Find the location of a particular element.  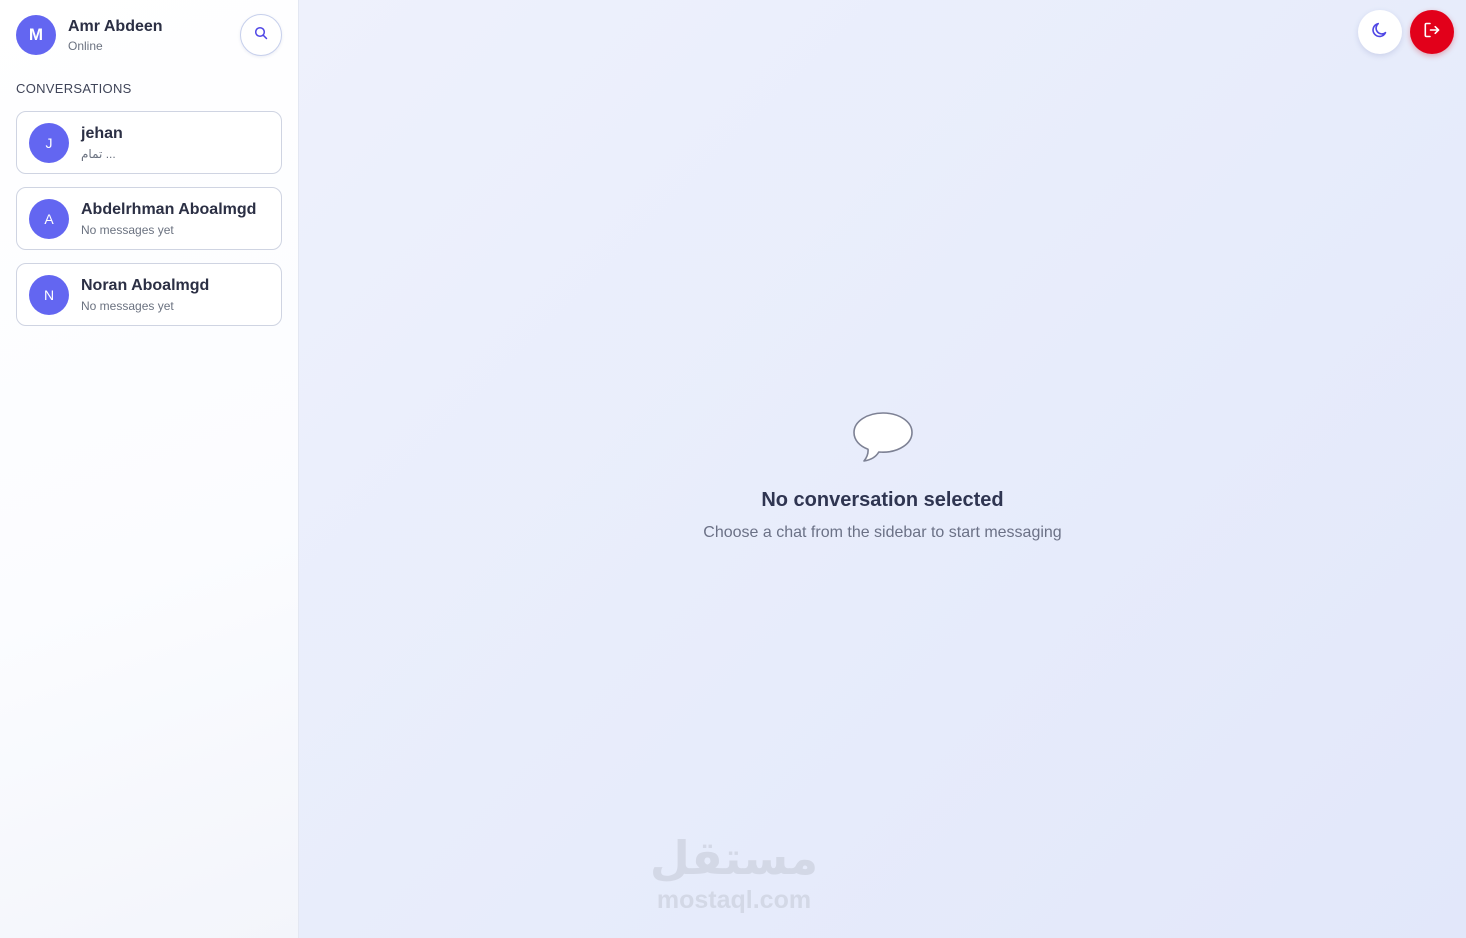

search-icon is located at coordinates (261, 35).